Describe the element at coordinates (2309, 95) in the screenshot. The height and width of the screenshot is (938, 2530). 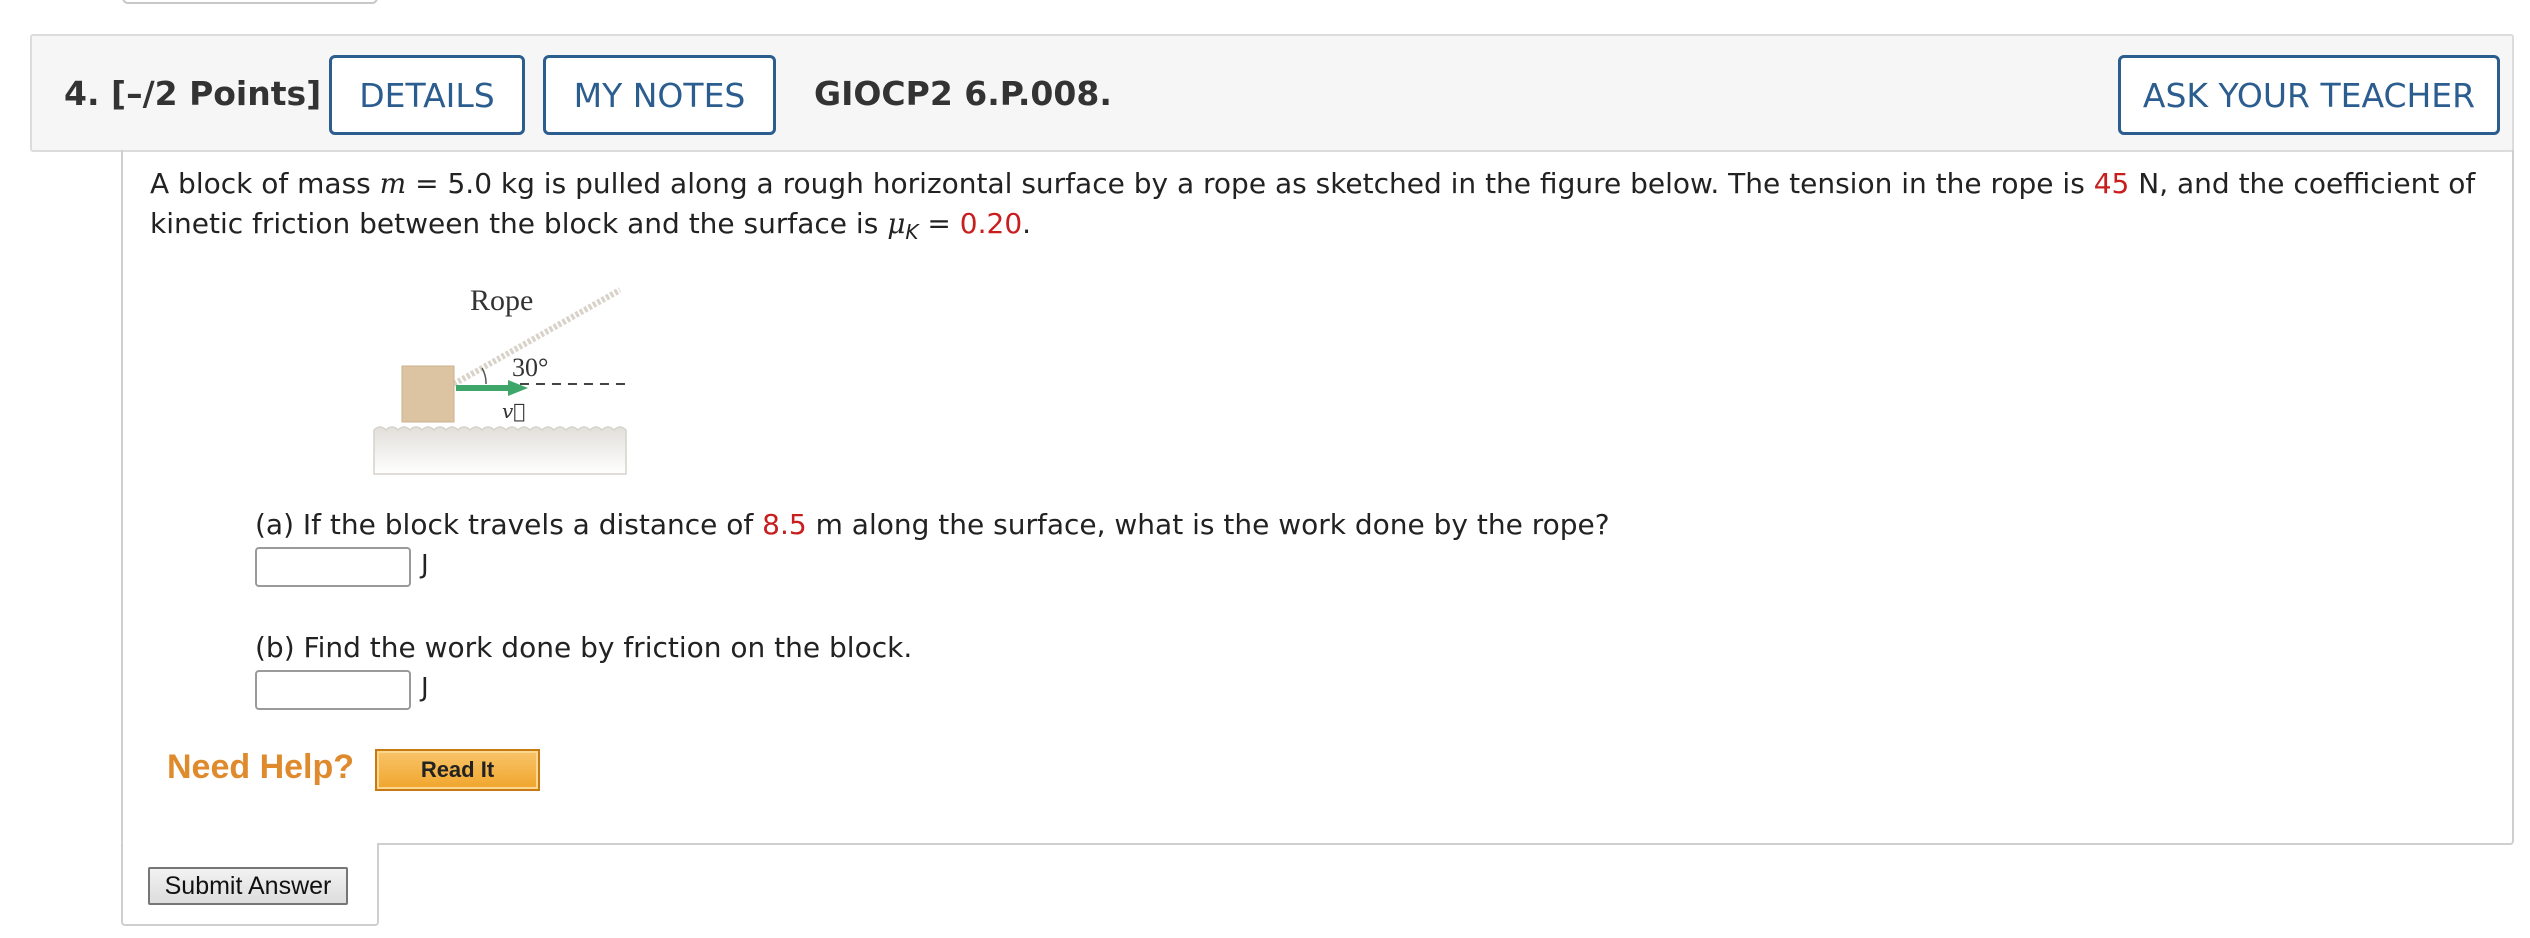
I see `ask-your-teacher-button: ASK YOUR TEACHER` at that location.